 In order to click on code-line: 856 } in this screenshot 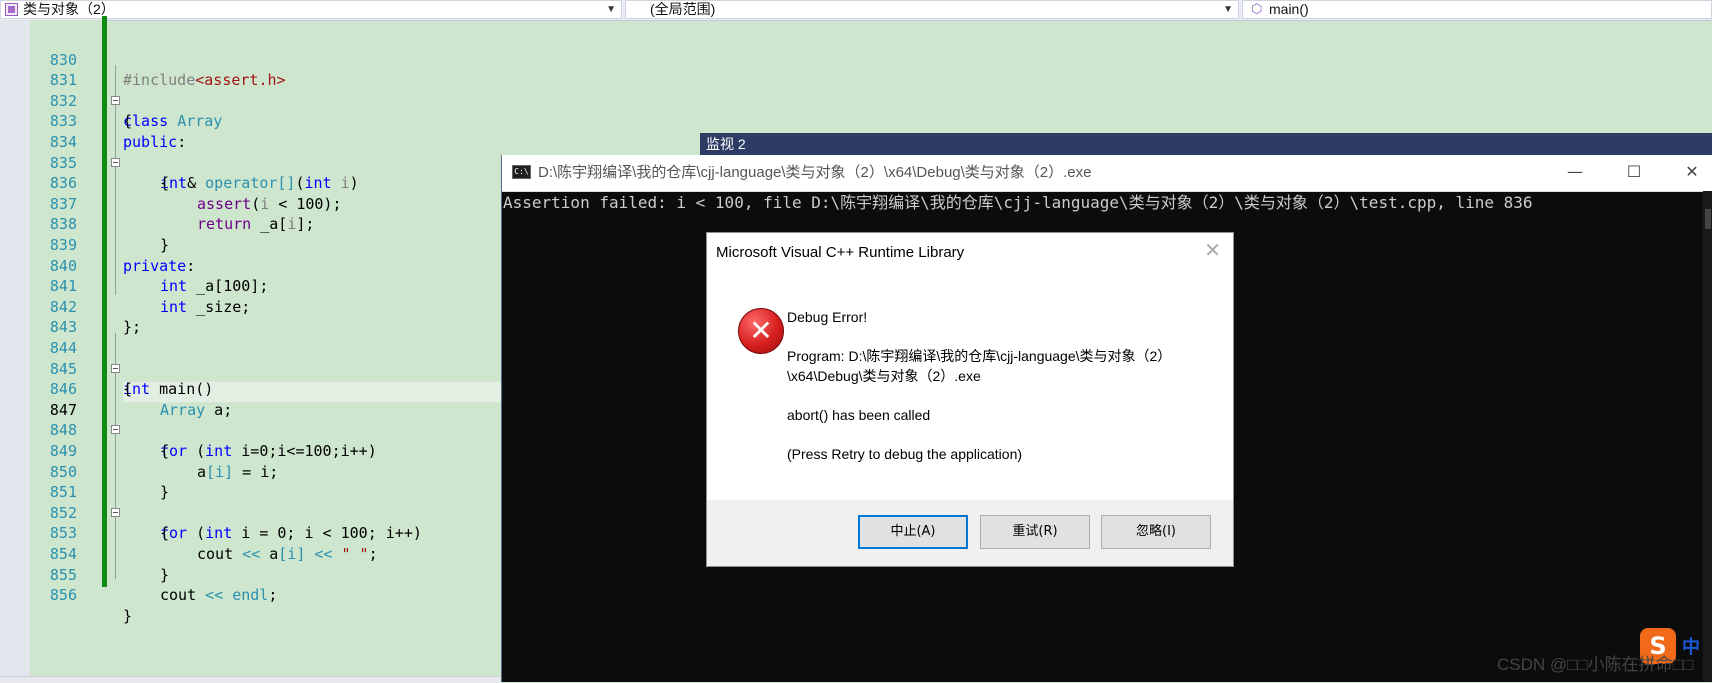, I will do `click(250, 595)`.